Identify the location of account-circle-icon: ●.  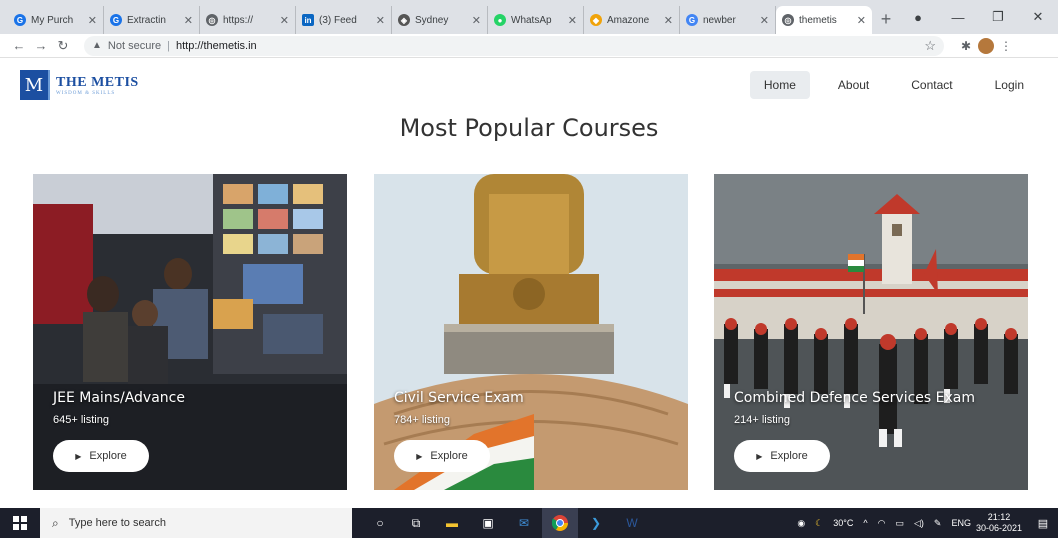
(918, 17).